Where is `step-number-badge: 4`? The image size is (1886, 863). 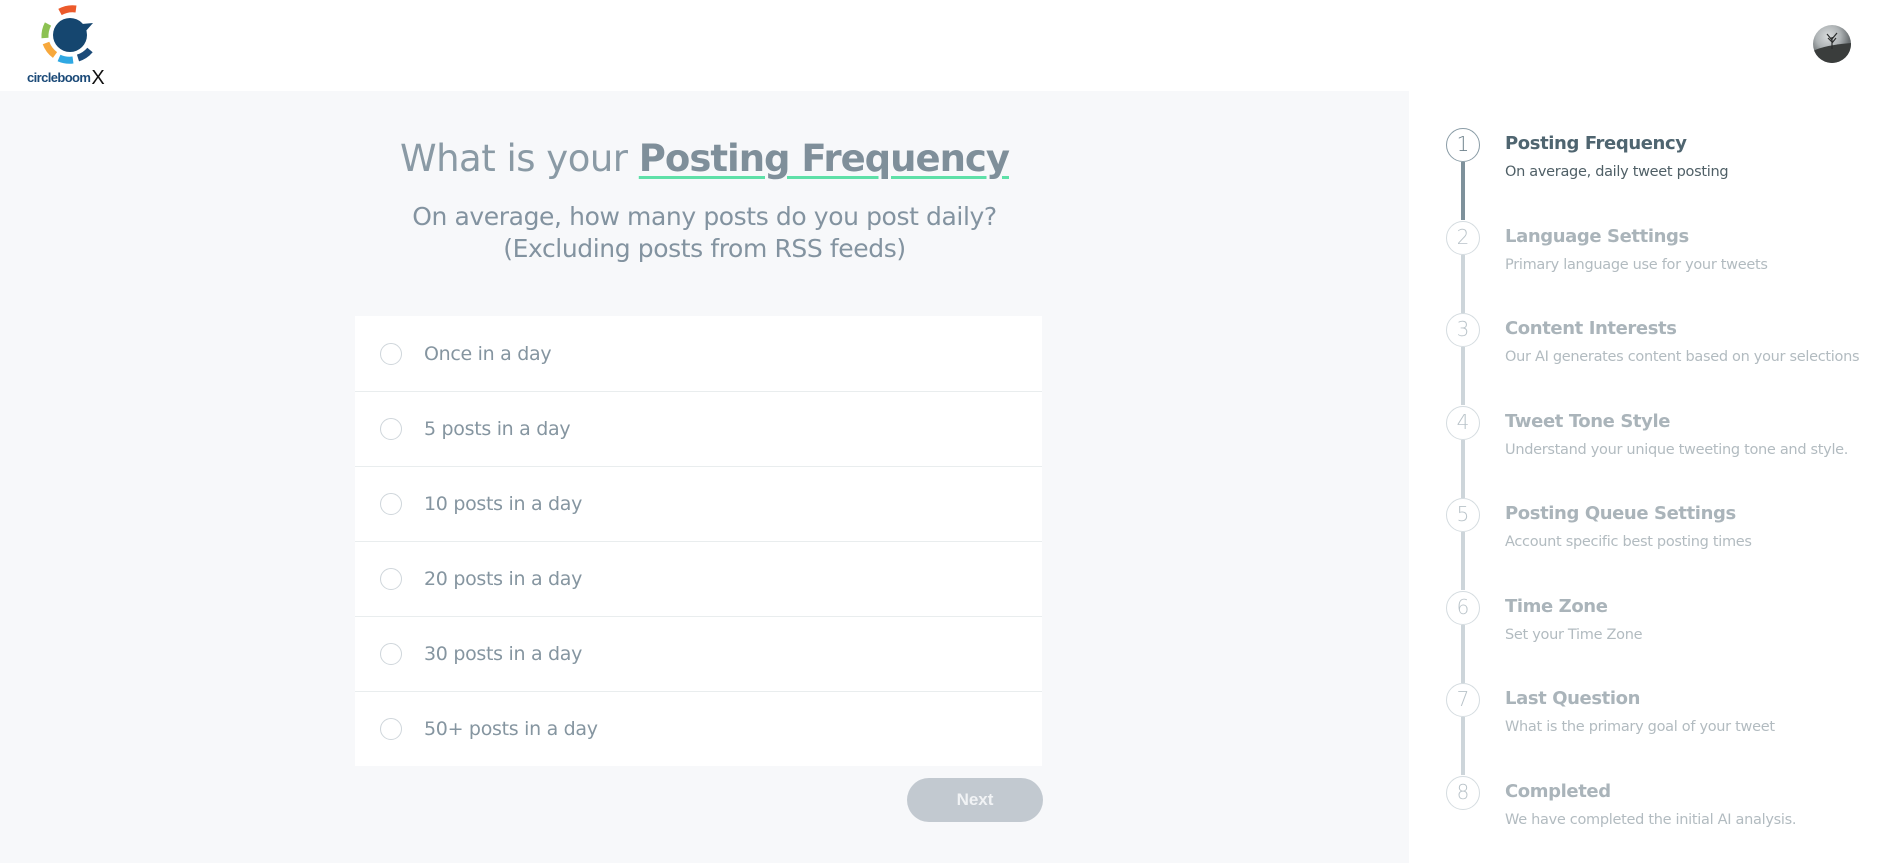 step-number-badge: 4 is located at coordinates (1463, 423).